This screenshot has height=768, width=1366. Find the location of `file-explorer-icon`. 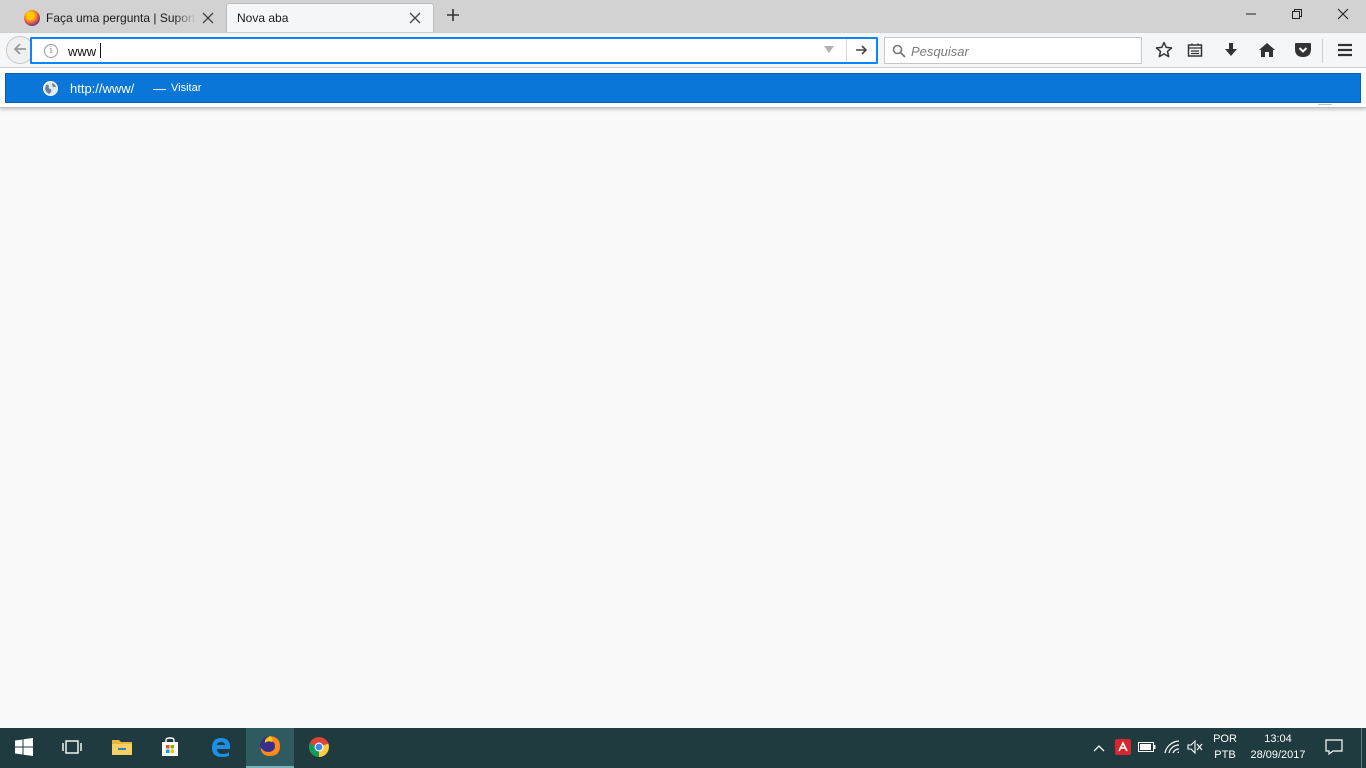

file-explorer-icon is located at coordinates (122, 748).